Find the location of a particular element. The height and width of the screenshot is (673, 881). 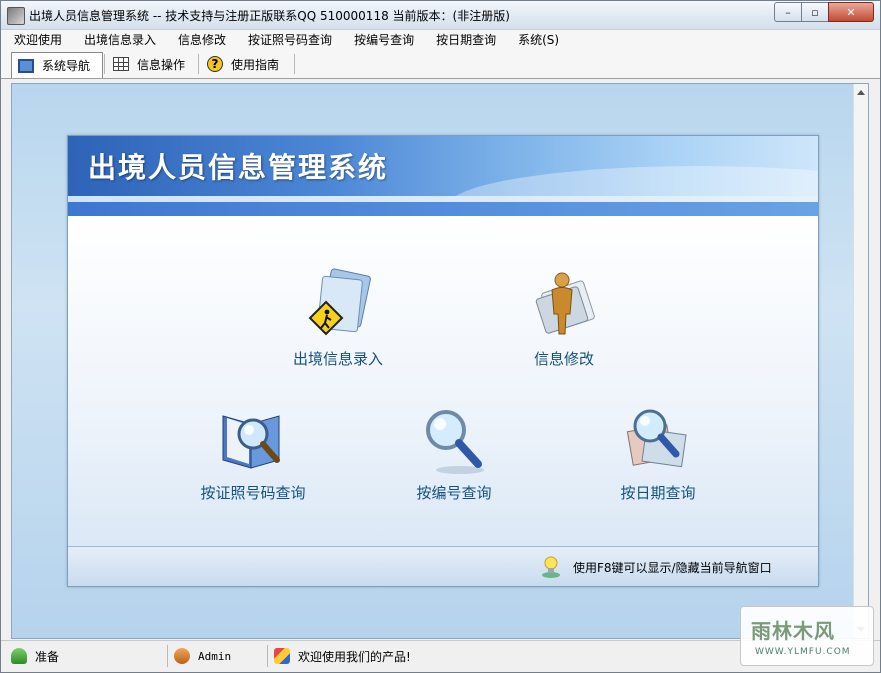

menu-exit-entry: 出境信息录入 is located at coordinates (118, 40).